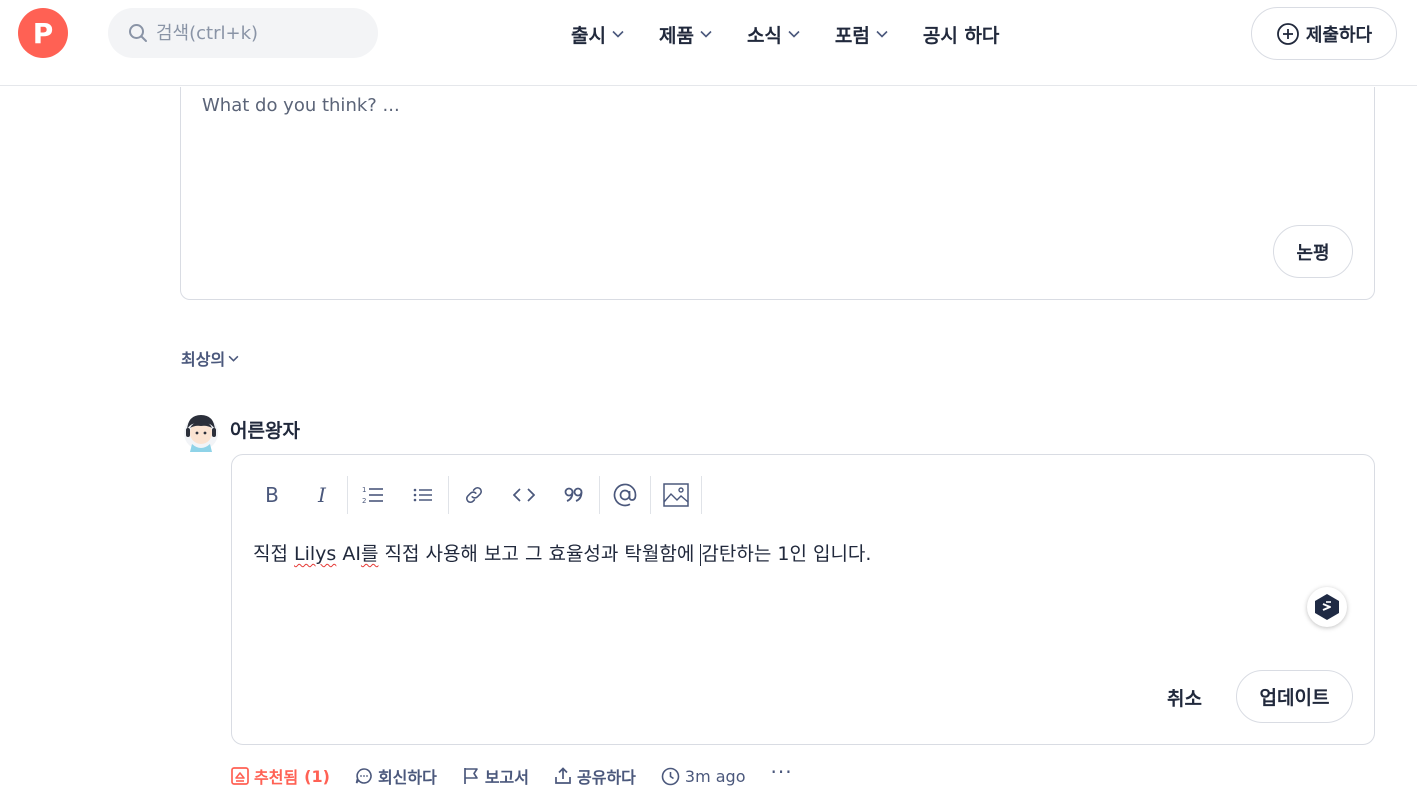 The image size is (1417, 807). Describe the element at coordinates (407, 777) in the screenshot. I see `reply-label: 회신하다` at that location.